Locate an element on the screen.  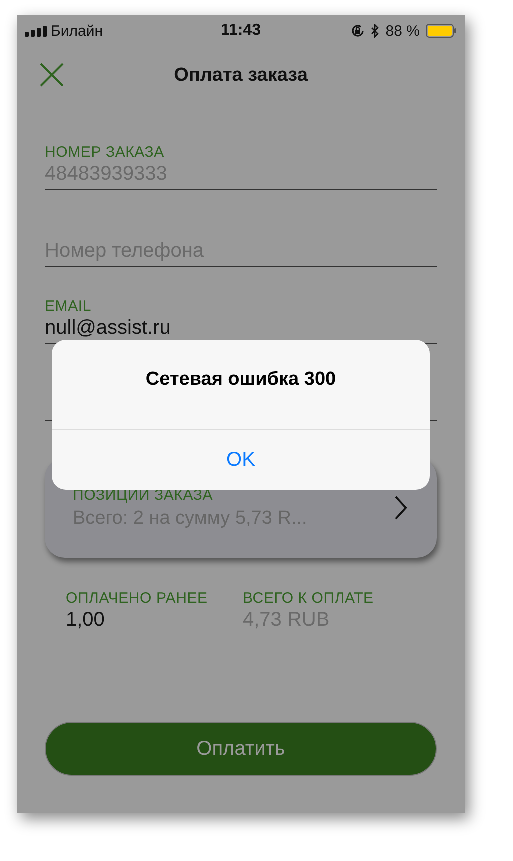
total-value: 1,00 is located at coordinates (86, 620).